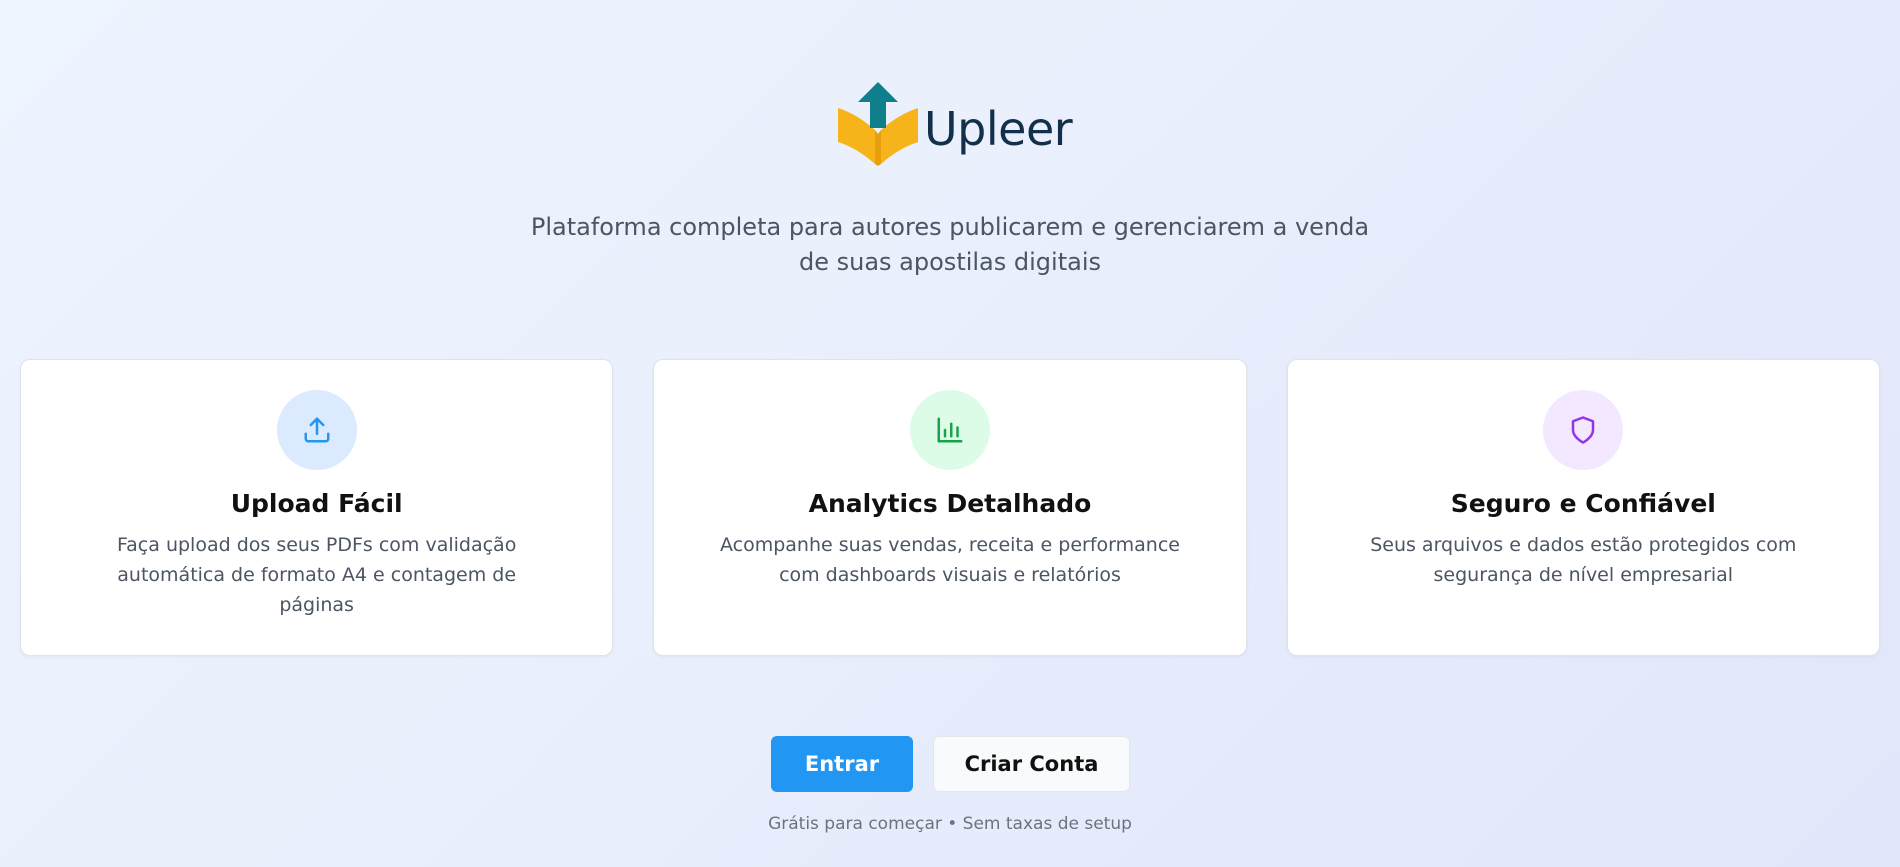 The width and height of the screenshot is (1900, 867). Describe the element at coordinates (316, 503) in the screenshot. I see `feature-title: Upload Fácil` at that location.